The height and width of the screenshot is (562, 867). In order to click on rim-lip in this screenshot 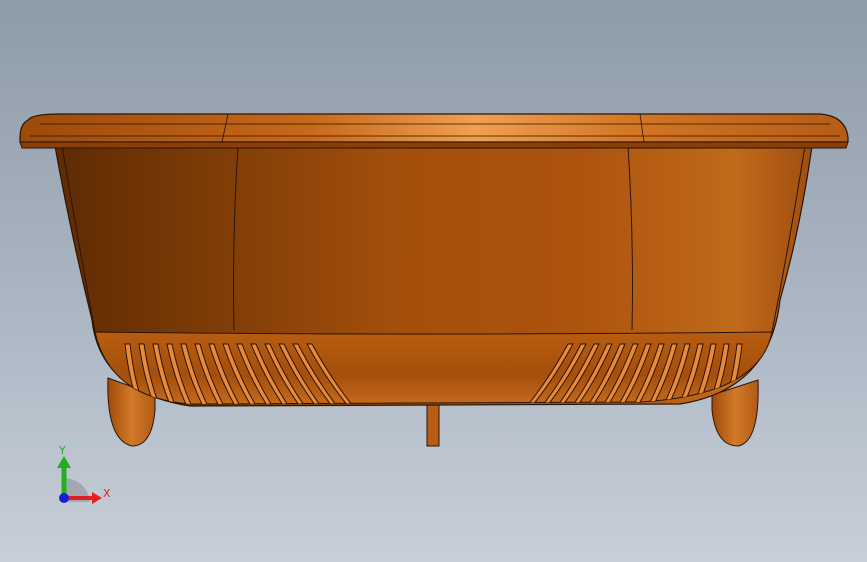, I will do `click(434, 145)`.